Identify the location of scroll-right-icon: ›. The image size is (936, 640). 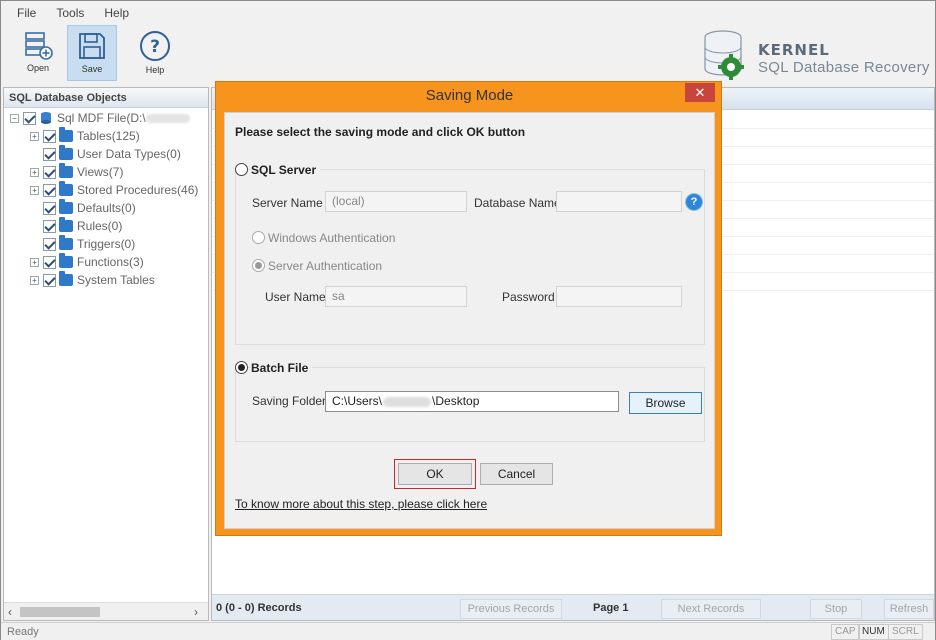
(196, 612).